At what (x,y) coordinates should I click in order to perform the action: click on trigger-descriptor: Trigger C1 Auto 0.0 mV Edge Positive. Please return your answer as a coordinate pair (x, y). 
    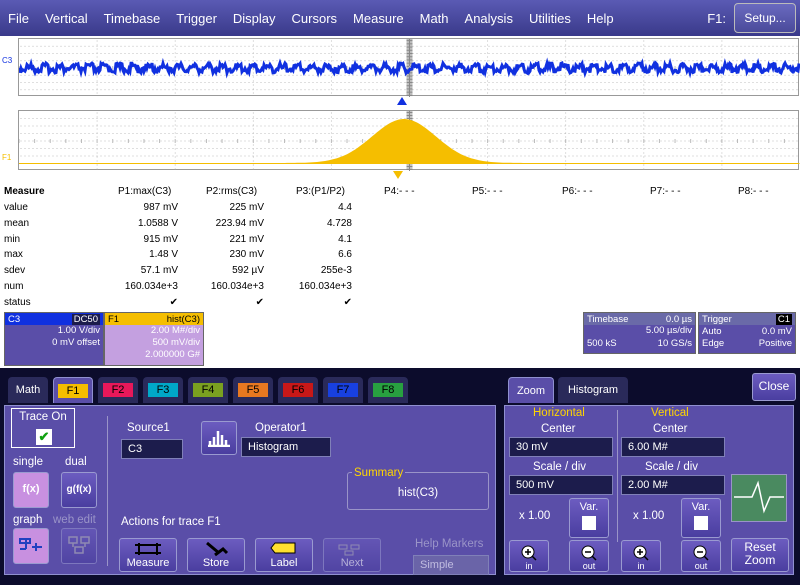
    Looking at the image, I should click on (747, 333).